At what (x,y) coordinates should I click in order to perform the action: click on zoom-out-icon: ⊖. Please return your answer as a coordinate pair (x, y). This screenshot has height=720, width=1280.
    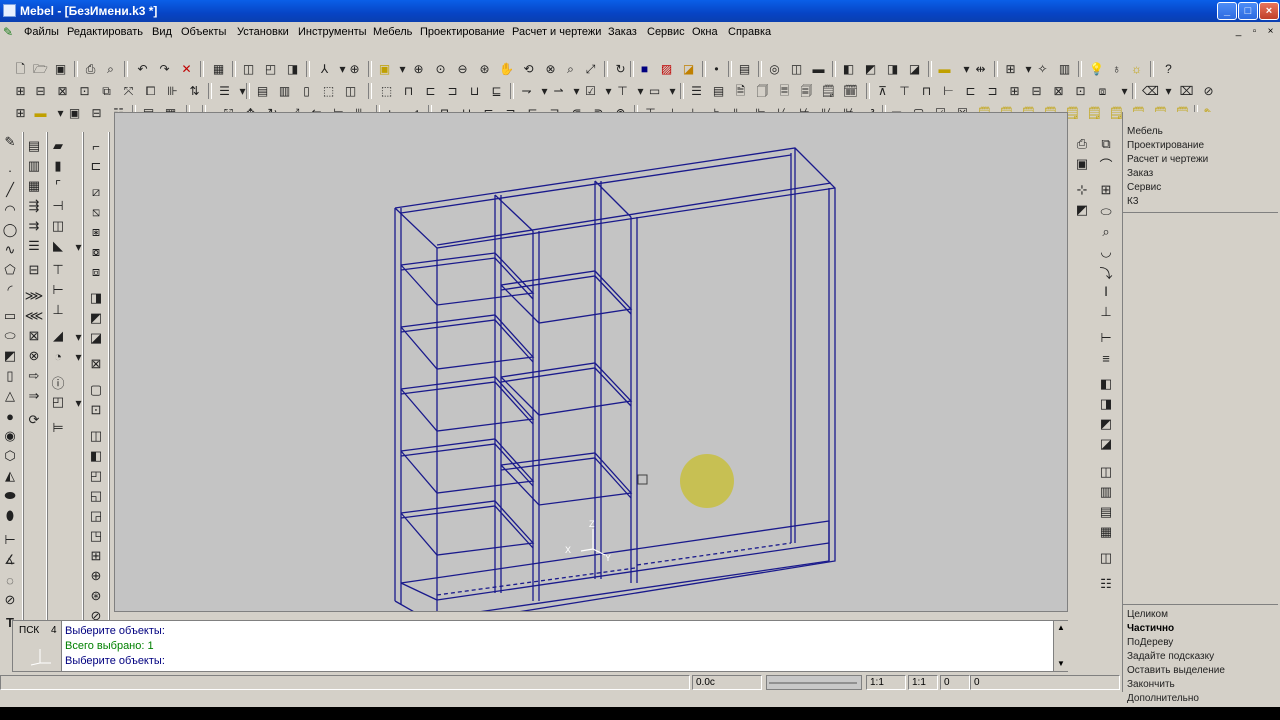
    Looking at the image, I should click on (462, 68).